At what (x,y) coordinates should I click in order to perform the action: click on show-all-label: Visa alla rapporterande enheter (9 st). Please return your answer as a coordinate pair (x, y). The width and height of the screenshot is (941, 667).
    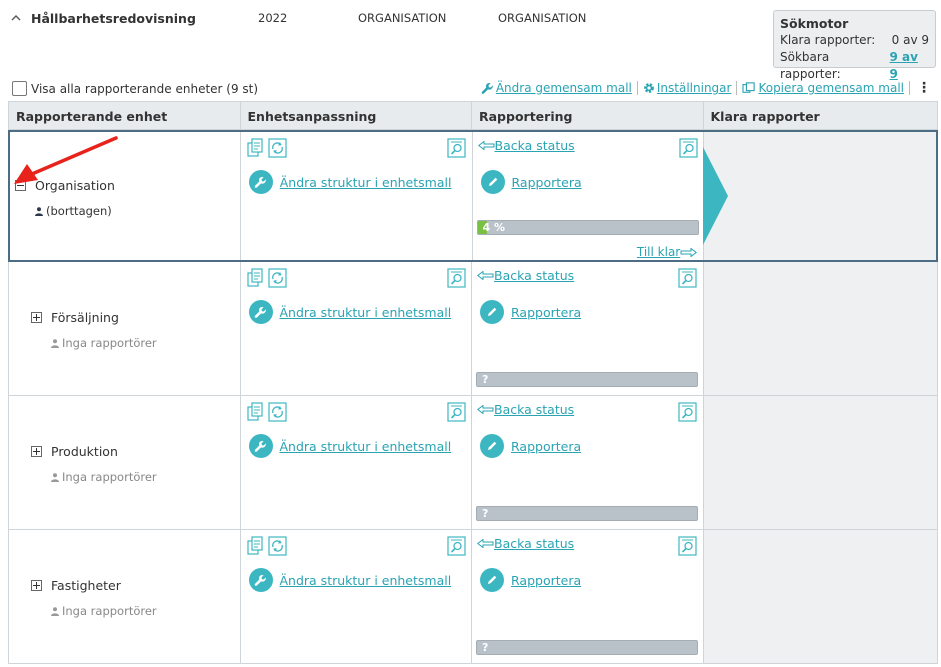
    Looking at the image, I should click on (145, 88).